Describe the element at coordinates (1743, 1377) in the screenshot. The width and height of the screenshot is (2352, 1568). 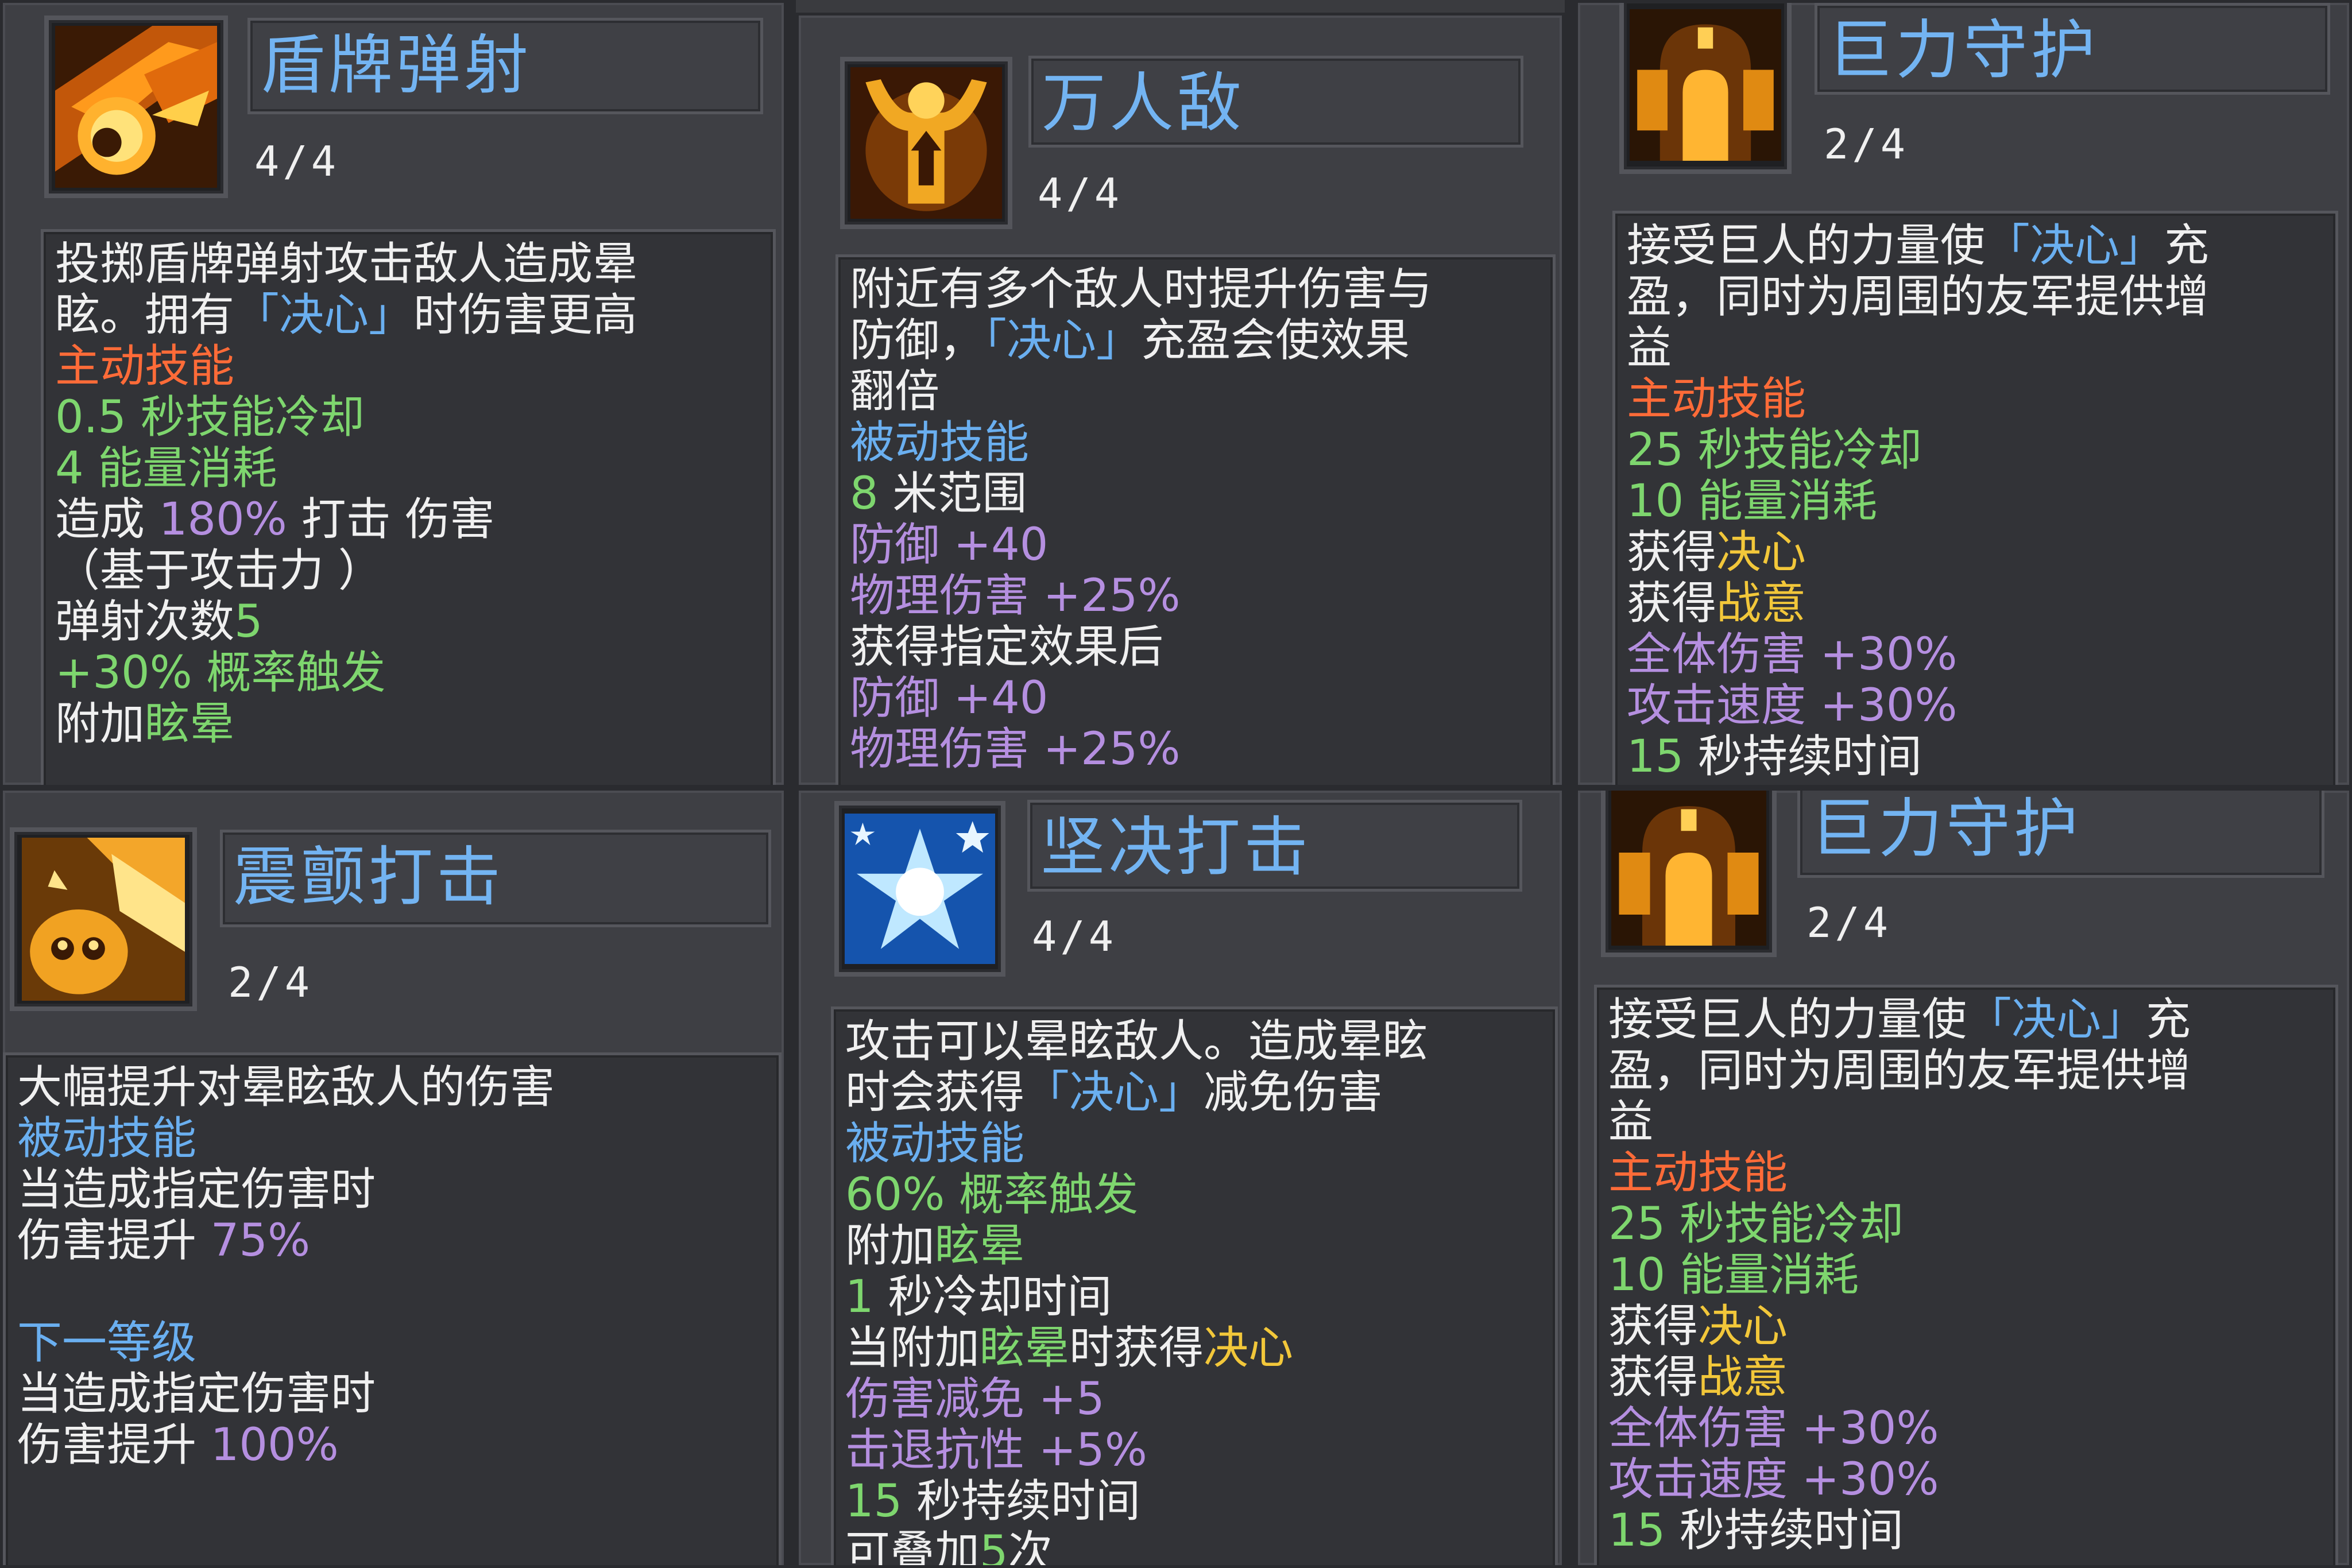
I see `description-segment: 战意` at that location.